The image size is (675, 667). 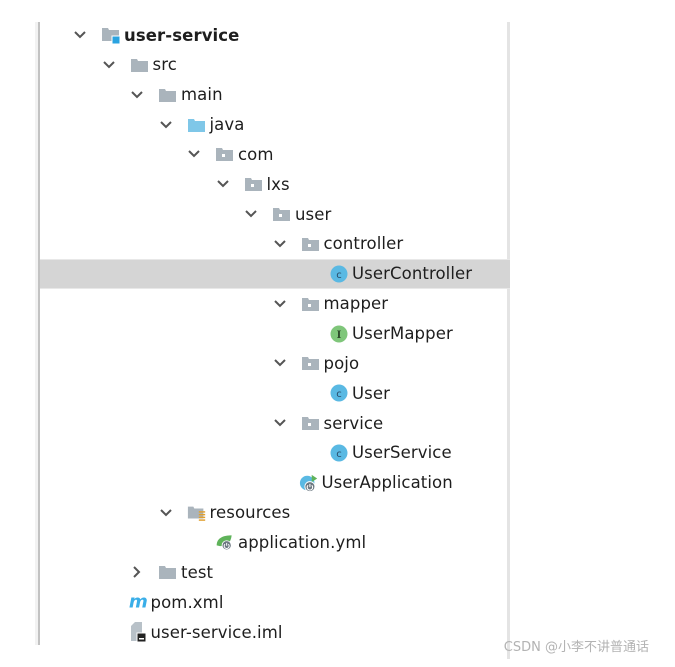 I want to click on tree-node-resources: resources, so click(x=275, y=513).